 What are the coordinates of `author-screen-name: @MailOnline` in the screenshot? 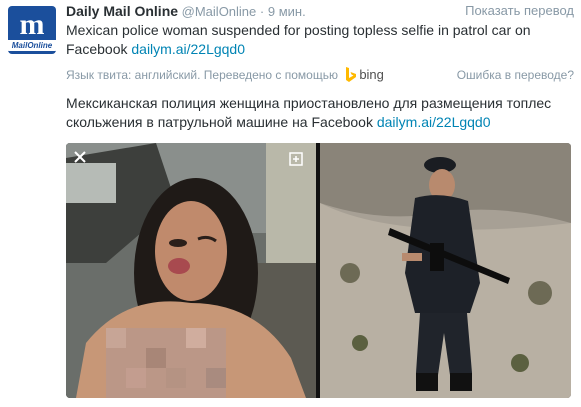 It's located at (219, 11).